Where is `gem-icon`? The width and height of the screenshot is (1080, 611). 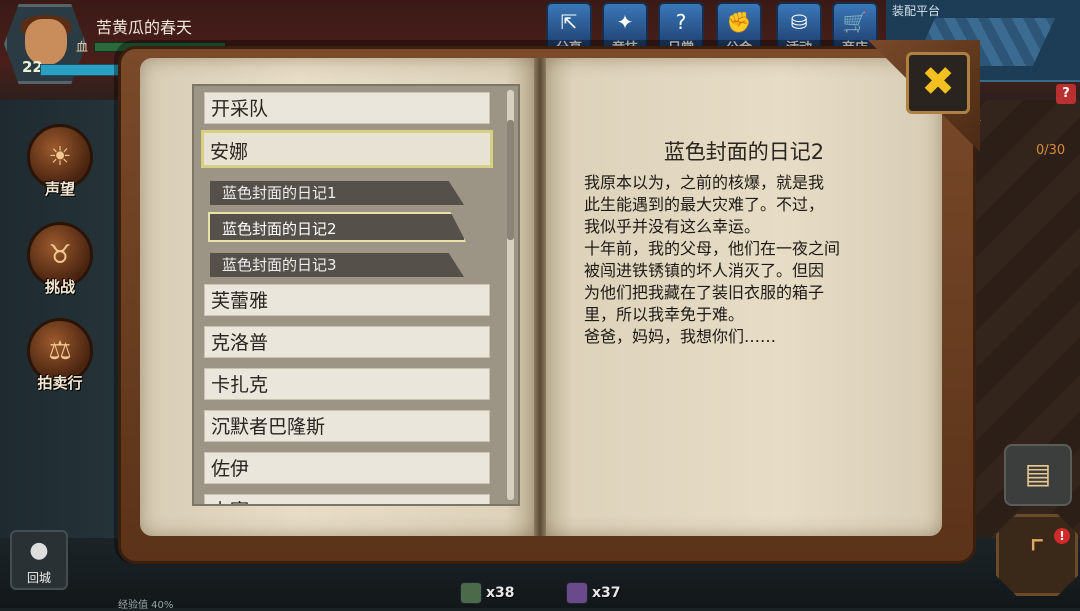
gem-icon is located at coordinates (577, 593).